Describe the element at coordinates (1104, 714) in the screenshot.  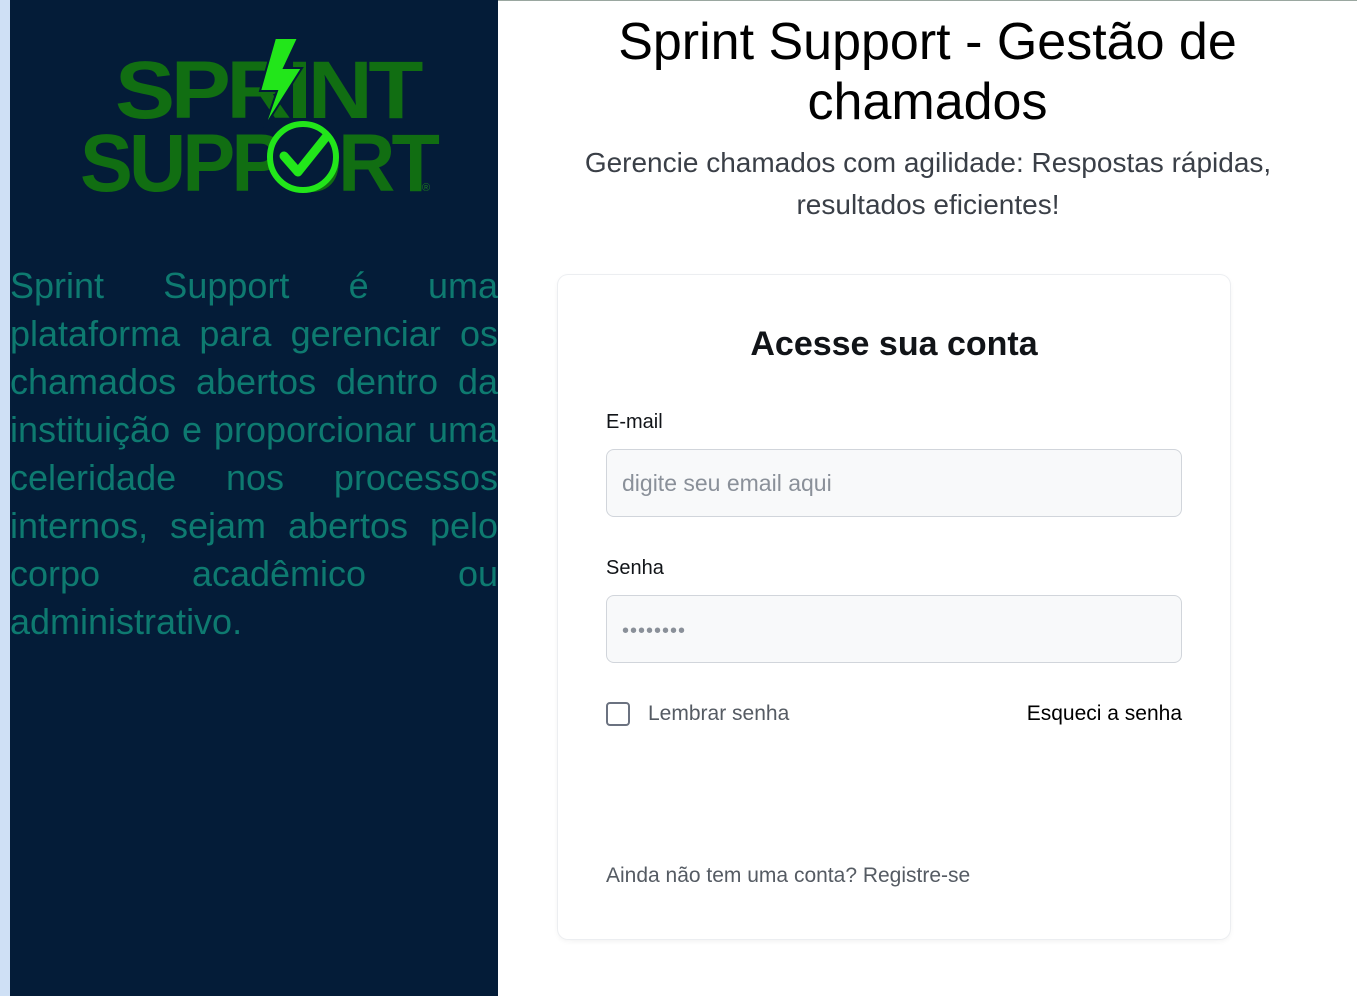
I see `forgot-password-link: Esqueci a senha` at that location.